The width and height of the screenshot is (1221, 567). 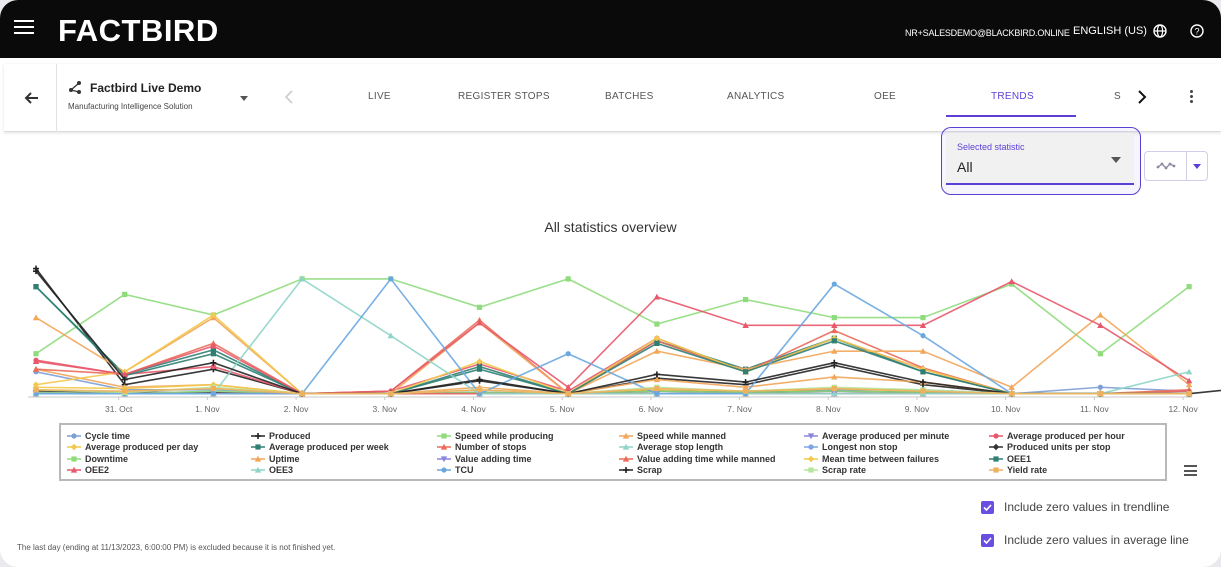 I want to click on tab-register-stops: REGISTER STOPS, so click(x=504, y=96).